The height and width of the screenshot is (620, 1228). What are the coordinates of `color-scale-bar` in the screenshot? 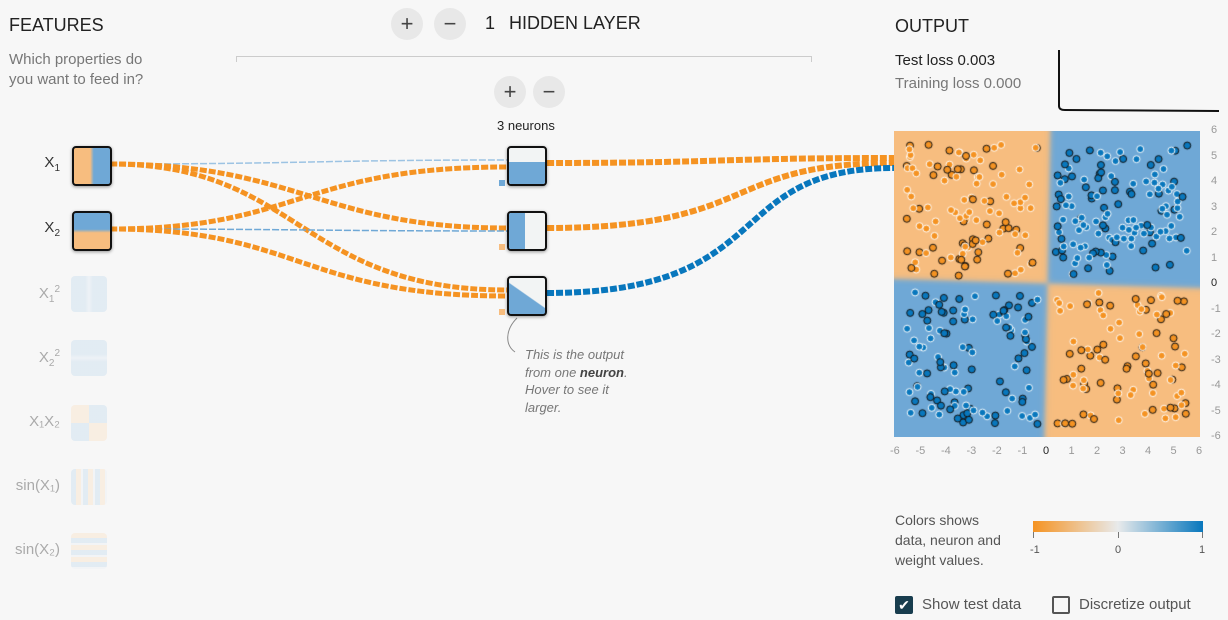 It's located at (1118, 526).